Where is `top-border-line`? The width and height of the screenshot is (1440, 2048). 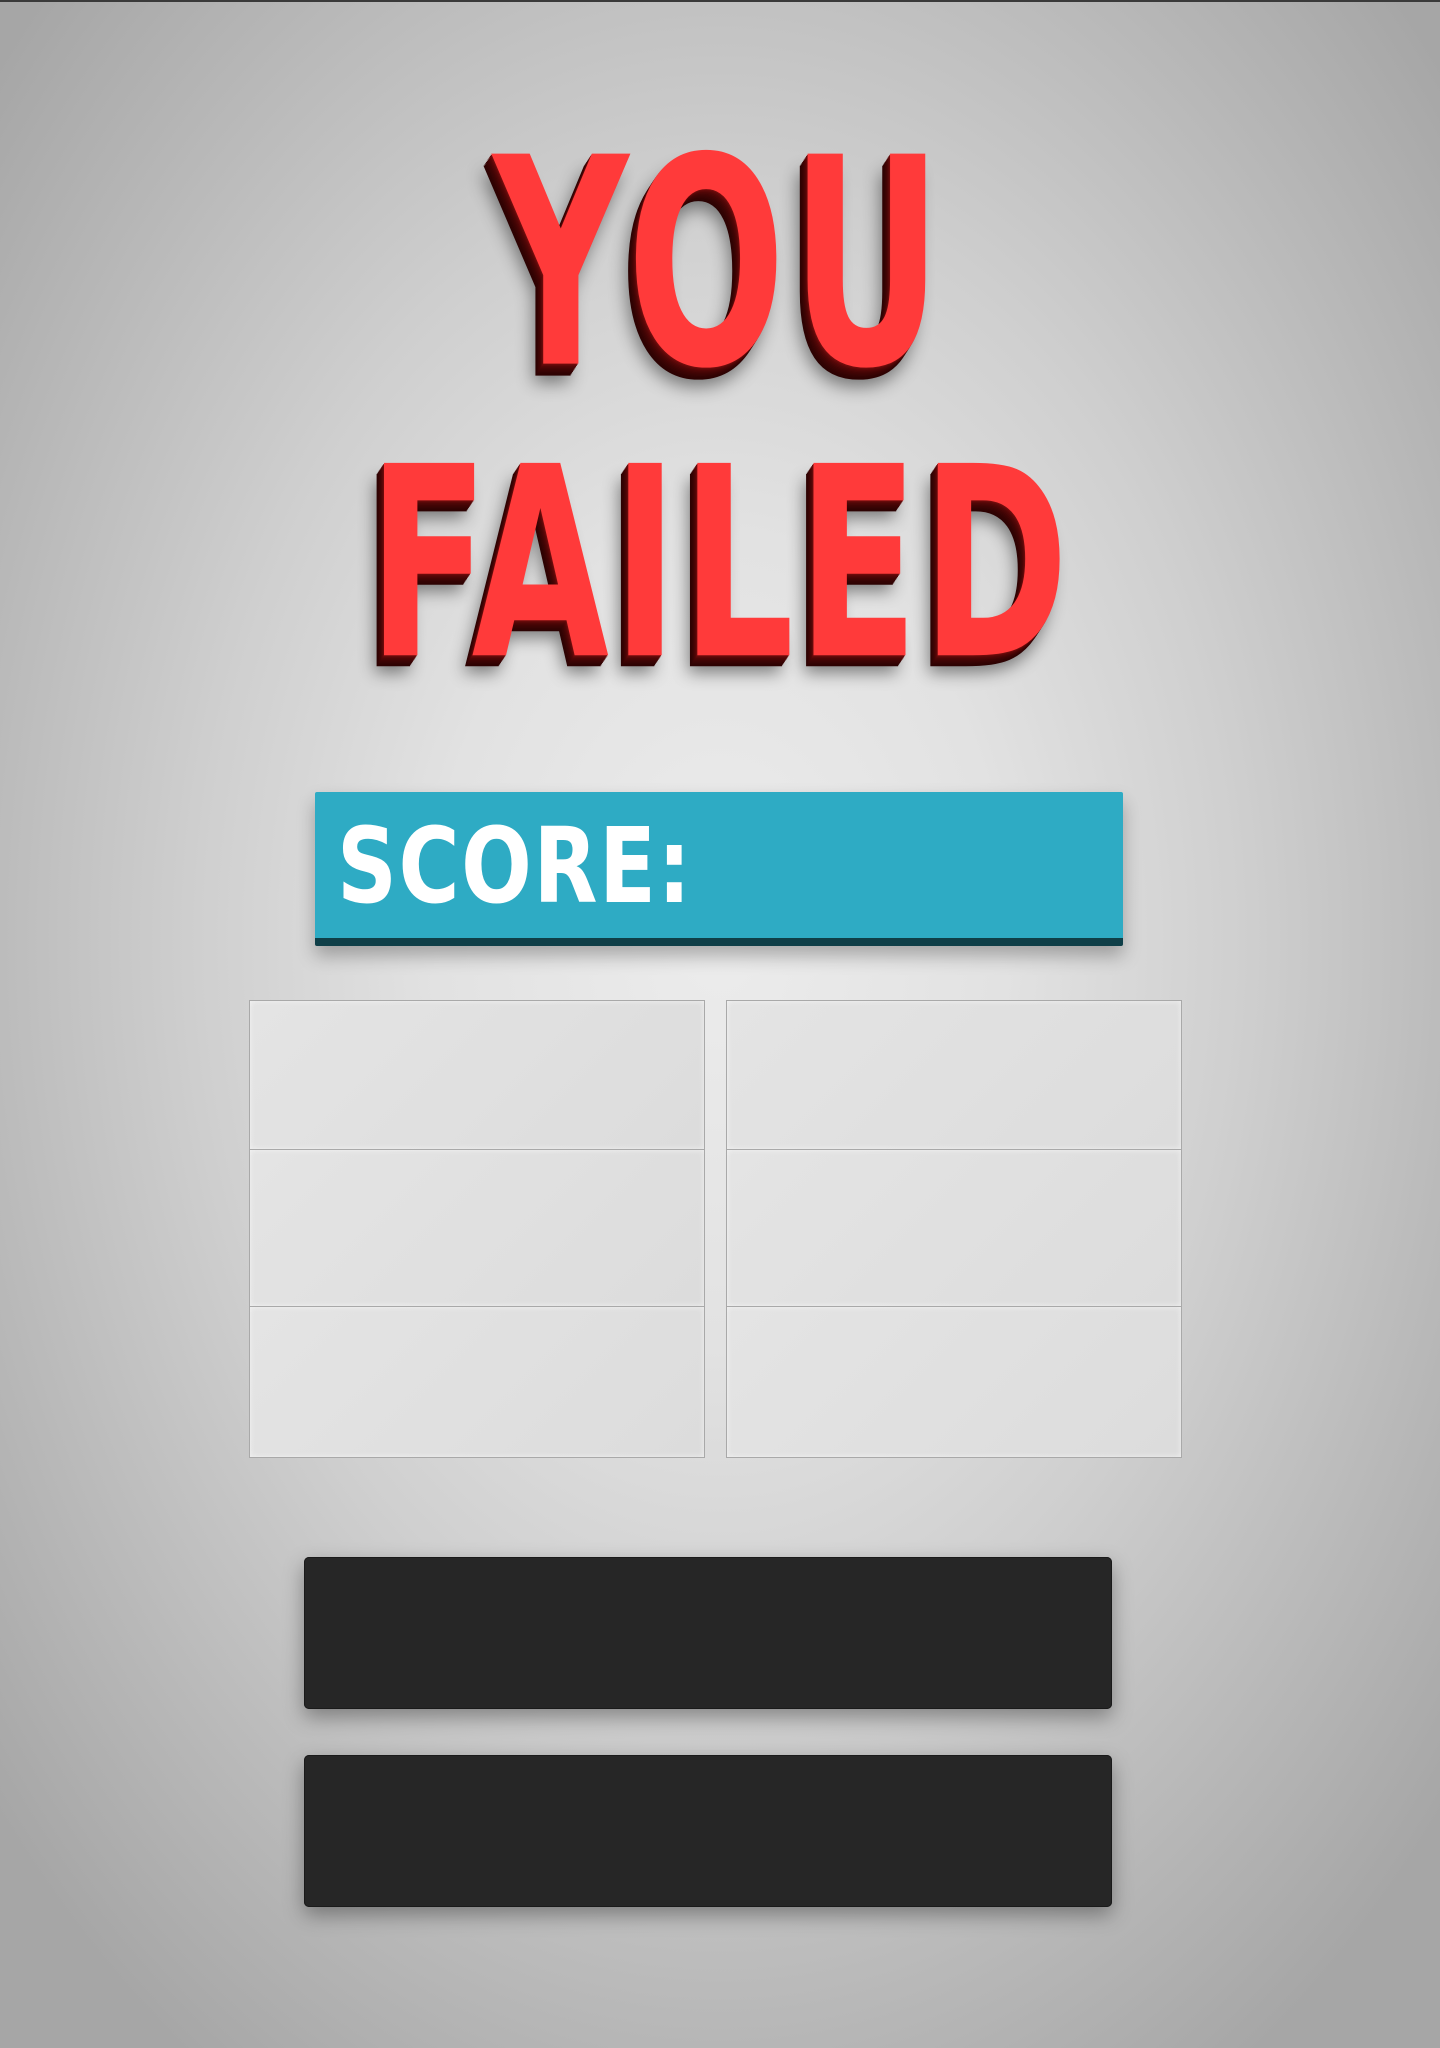
top-border-line is located at coordinates (720, 1).